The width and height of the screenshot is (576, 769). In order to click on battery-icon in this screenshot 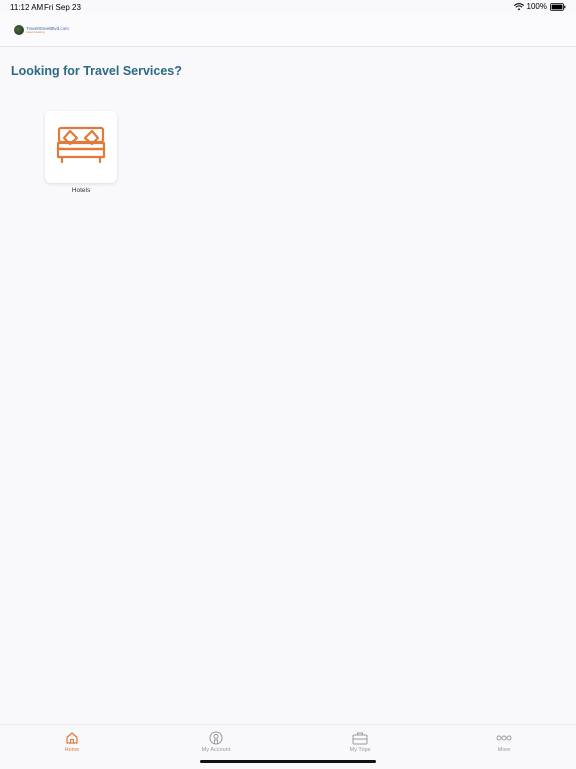, I will do `click(558, 6)`.